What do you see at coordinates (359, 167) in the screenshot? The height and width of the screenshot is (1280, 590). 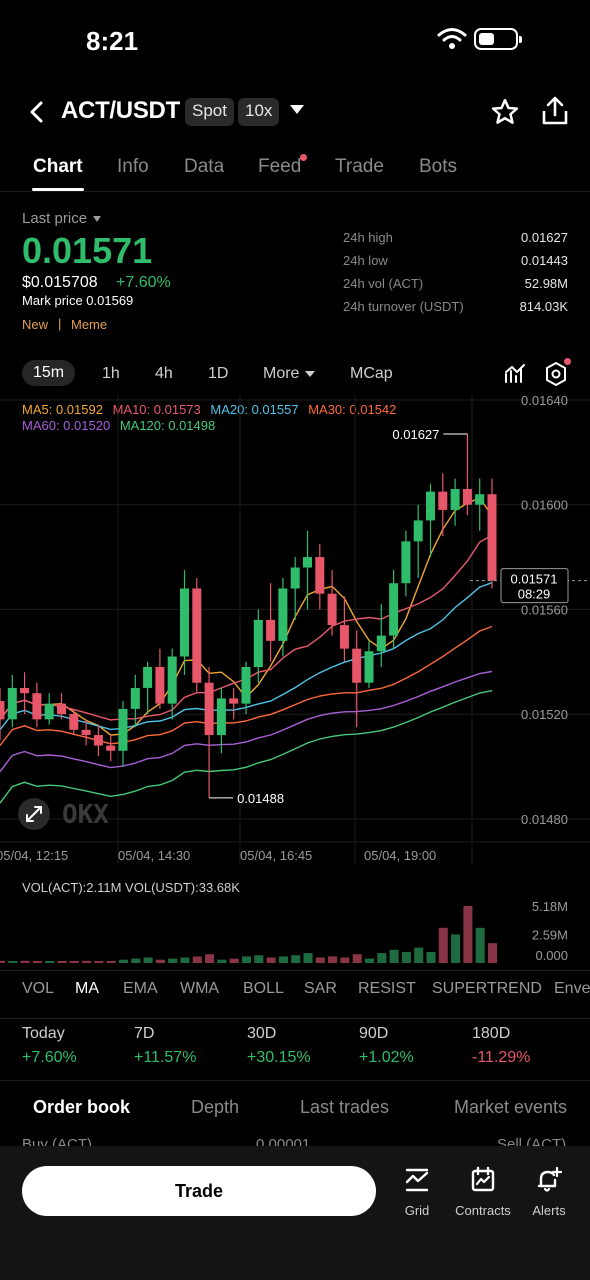 I see `tab-trade: Trade` at bounding box center [359, 167].